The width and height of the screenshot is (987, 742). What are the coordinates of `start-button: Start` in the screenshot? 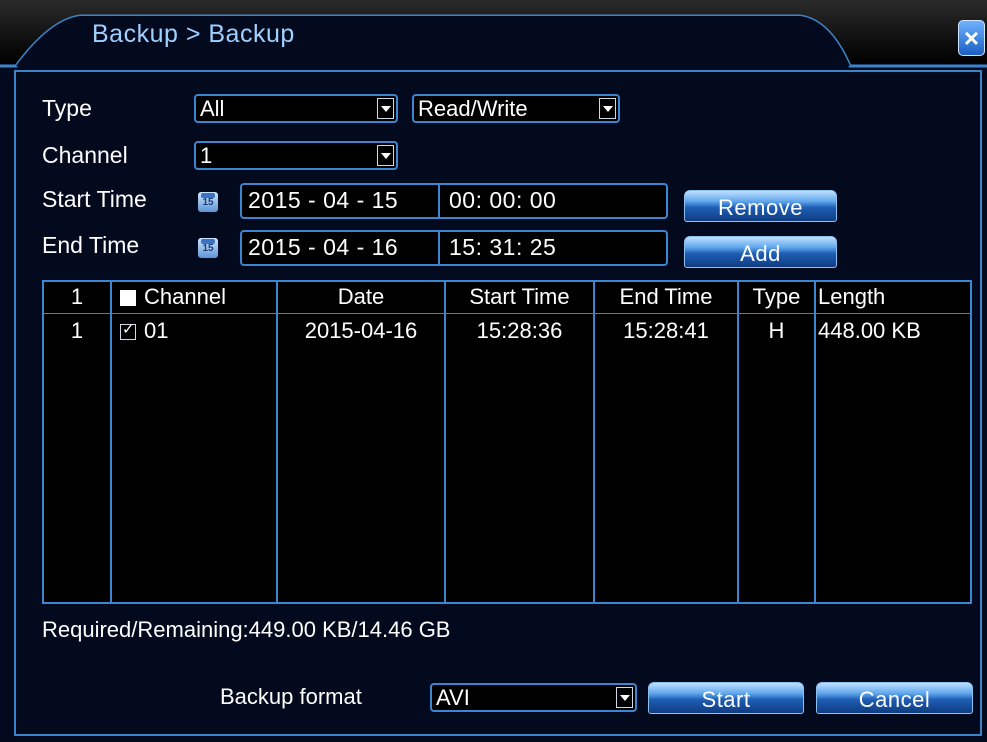 It's located at (726, 698).